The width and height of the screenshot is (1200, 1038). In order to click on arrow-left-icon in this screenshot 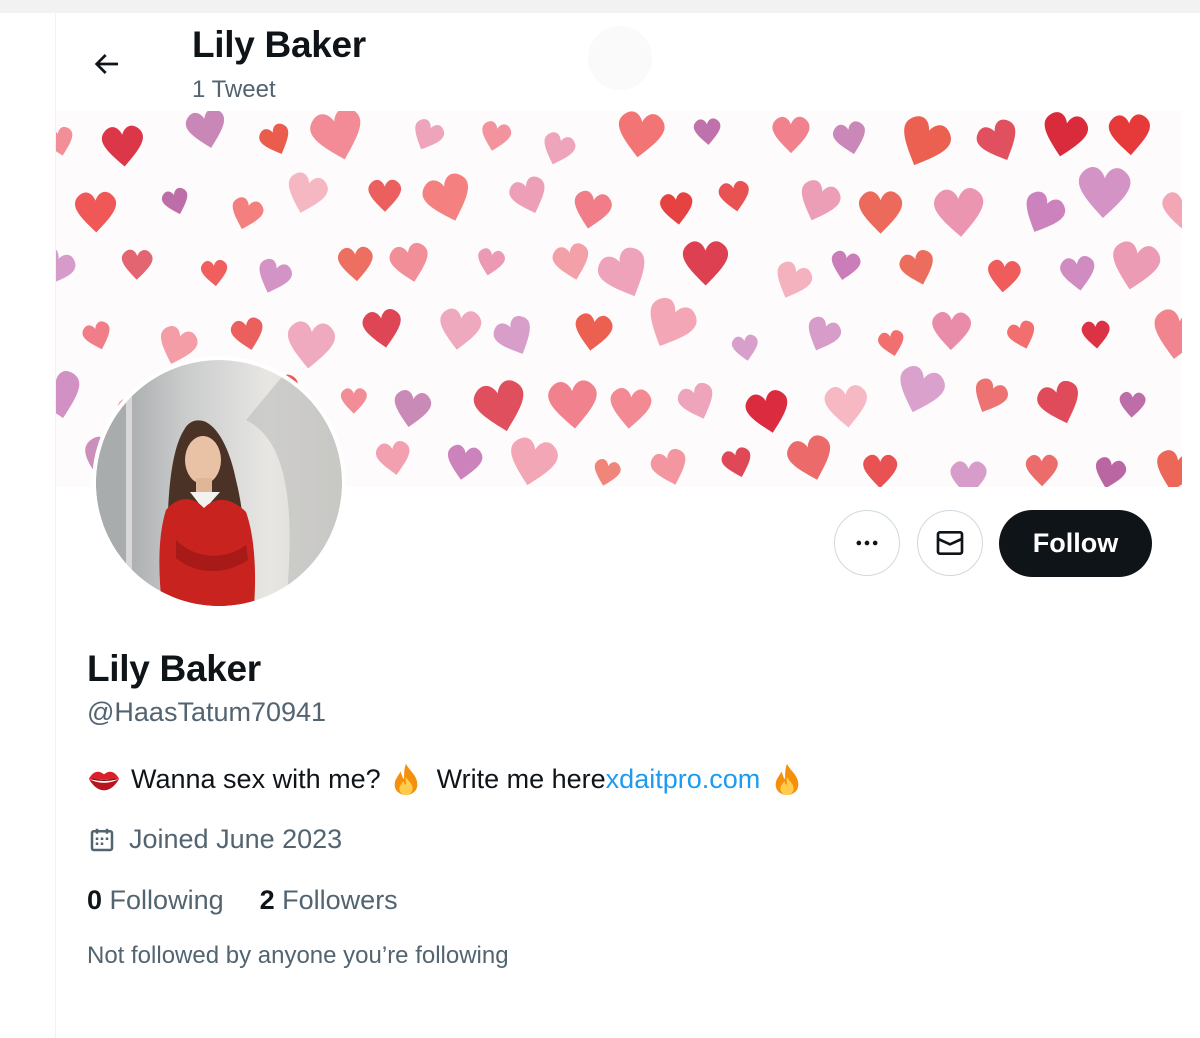, I will do `click(106, 64)`.